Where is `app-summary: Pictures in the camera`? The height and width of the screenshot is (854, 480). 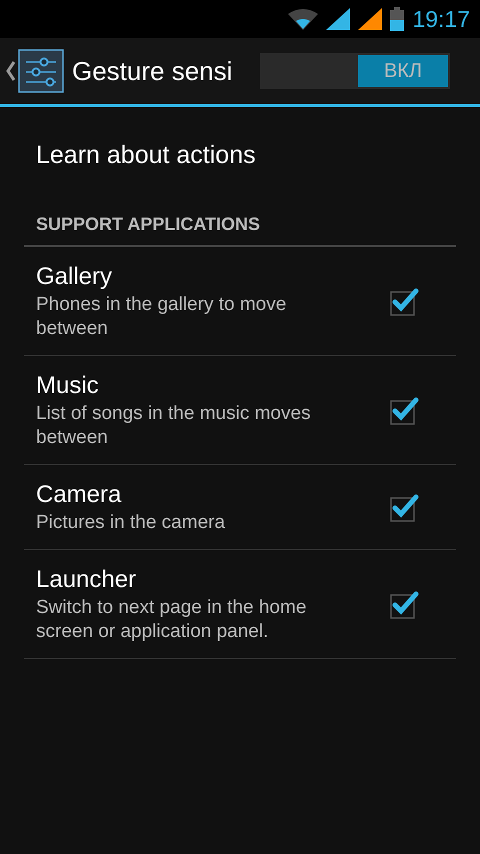
app-summary: Pictures in the camera is located at coordinates (131, 523).